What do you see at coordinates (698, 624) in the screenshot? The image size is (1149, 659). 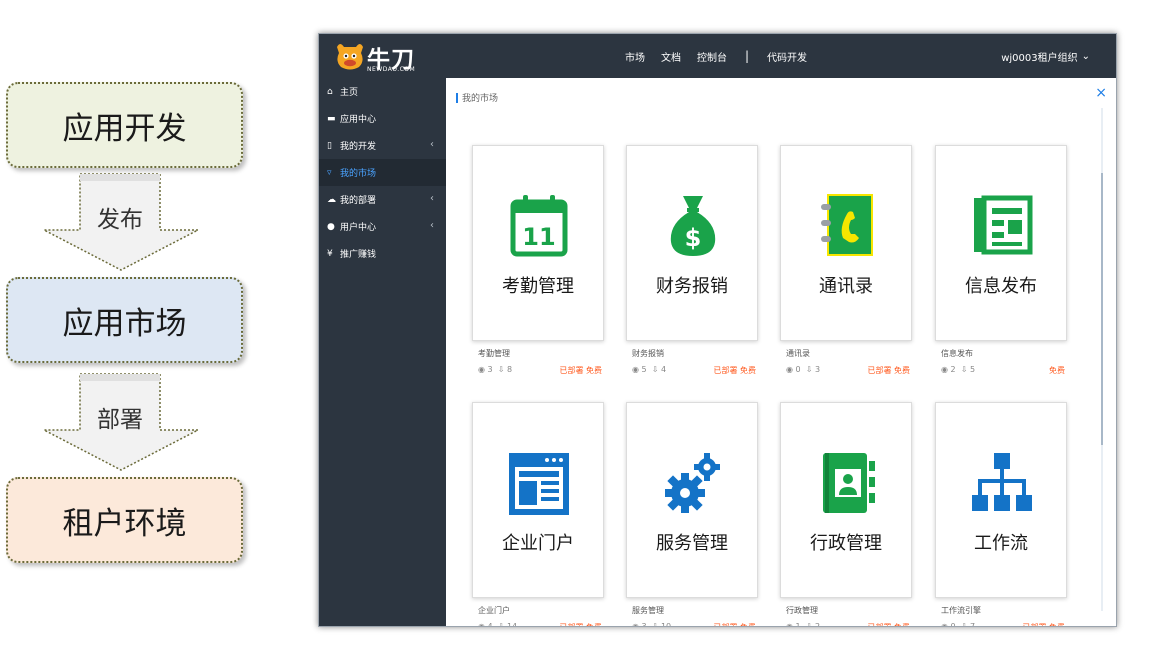 I see `app-meta-row: ◉ 3 ⇩ 10 已部署 免费` at bounding box center [698, 624].